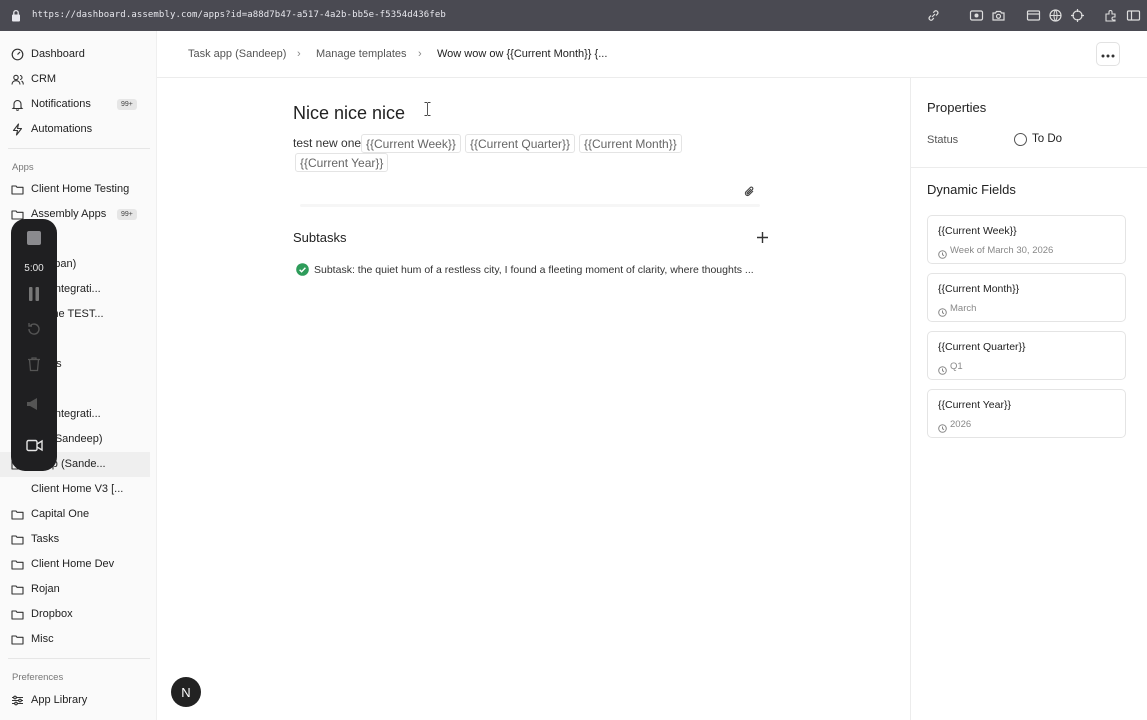 The width and height of the screenshot is (1147, 720). I want to click on apps-section-label: Apps, so click(23, 167).